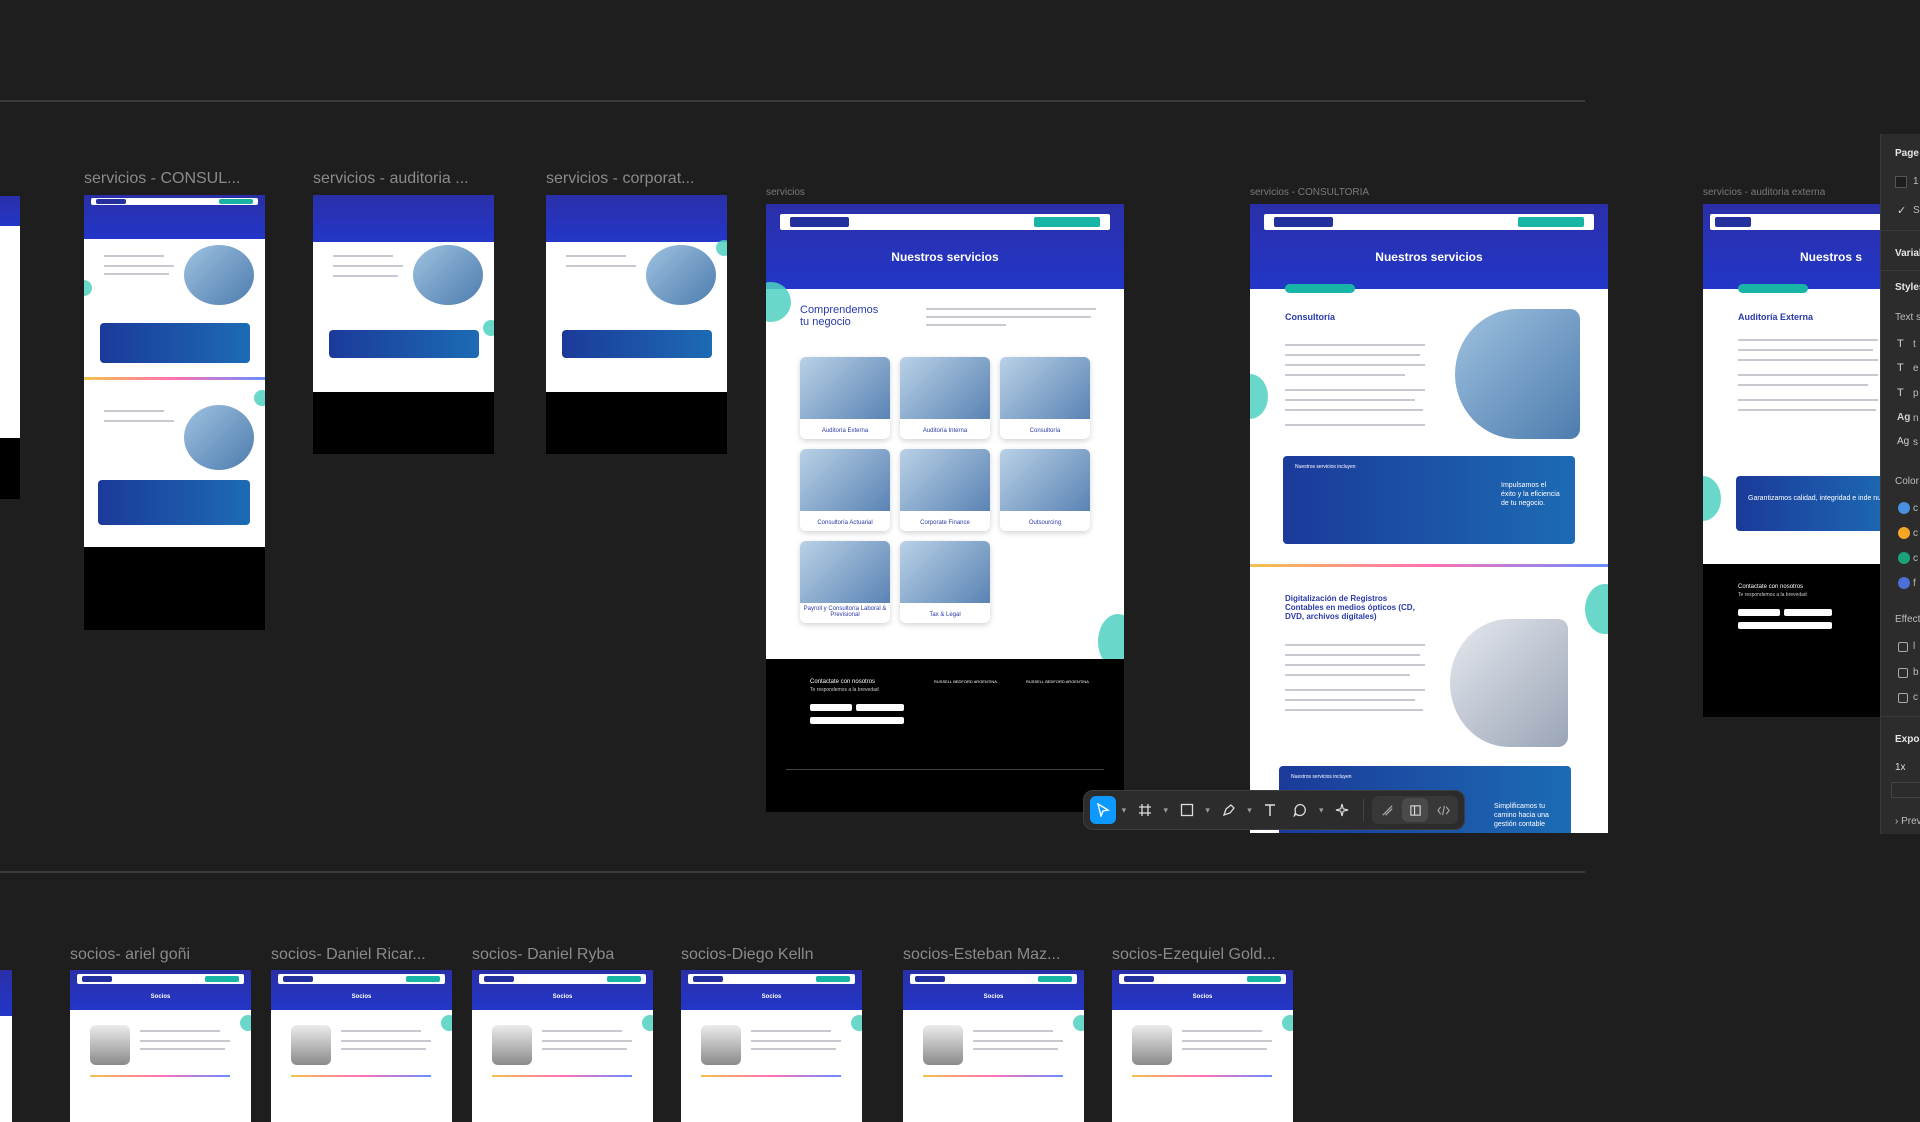  I want to click on digitalizacion-image, so click(1509, 683).